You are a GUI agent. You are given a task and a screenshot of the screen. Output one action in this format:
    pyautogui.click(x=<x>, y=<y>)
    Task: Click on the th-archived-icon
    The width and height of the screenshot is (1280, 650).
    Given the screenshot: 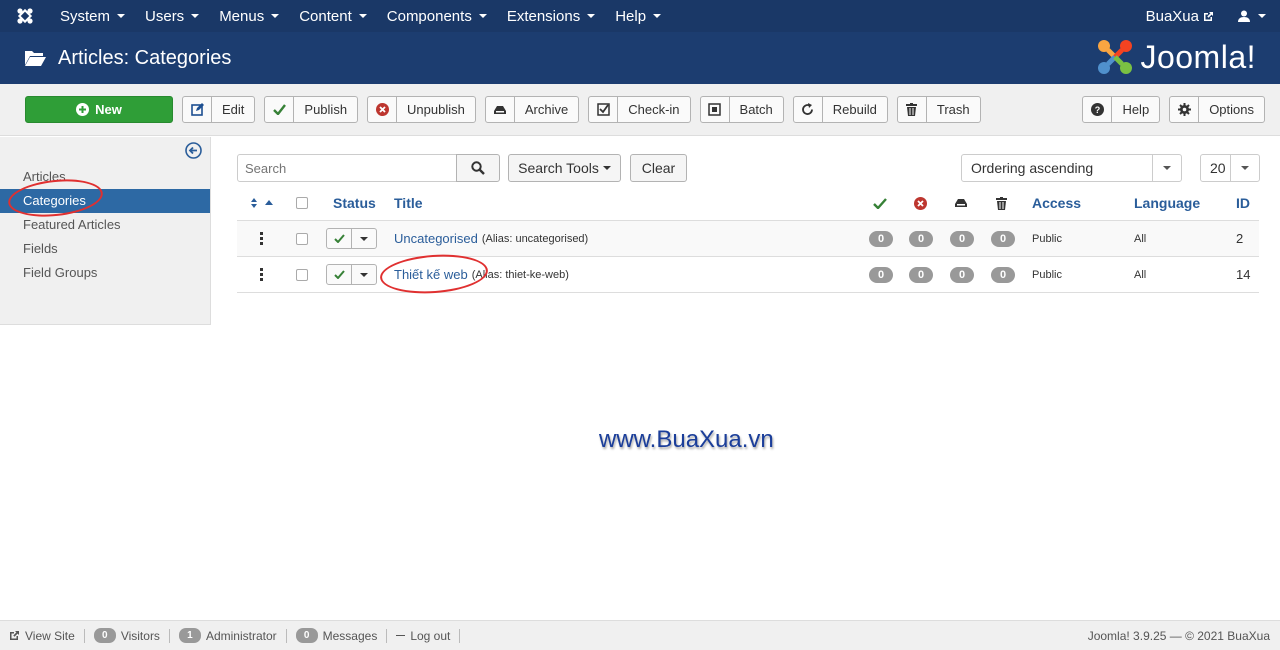 What is the action you would take?
    pyautogui.click(x=961, y=203)
    